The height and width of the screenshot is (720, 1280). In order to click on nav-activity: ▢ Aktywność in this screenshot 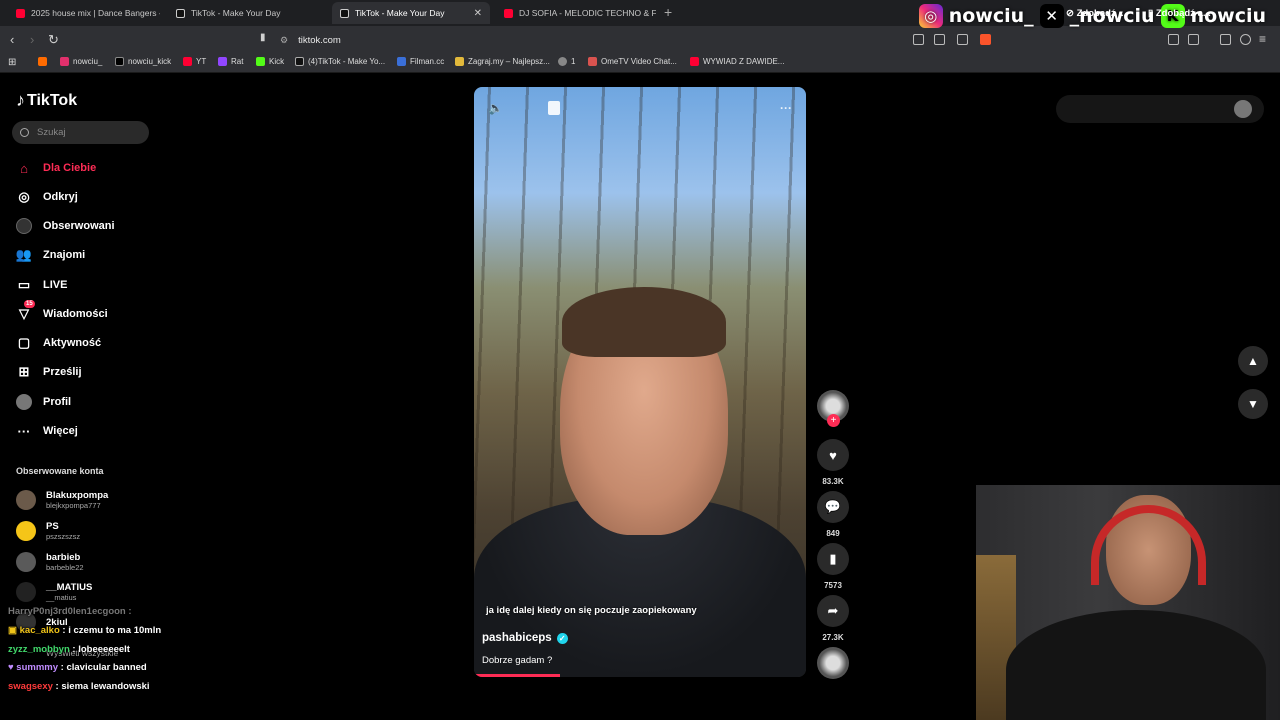, I will do `click(58, 343)`.